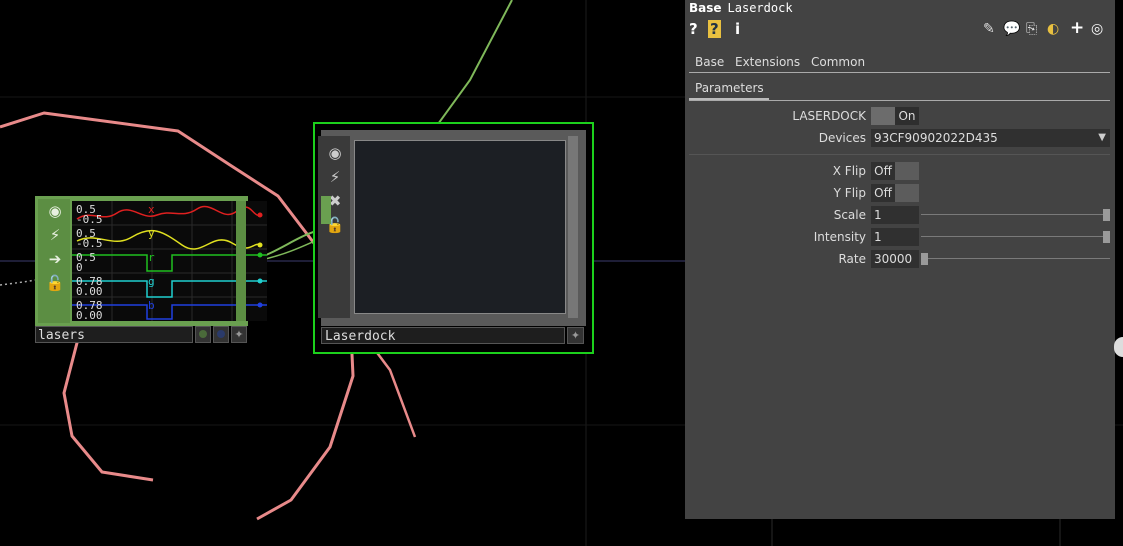  I want to click on tab-extensions: Extensions, so click(767, 62).